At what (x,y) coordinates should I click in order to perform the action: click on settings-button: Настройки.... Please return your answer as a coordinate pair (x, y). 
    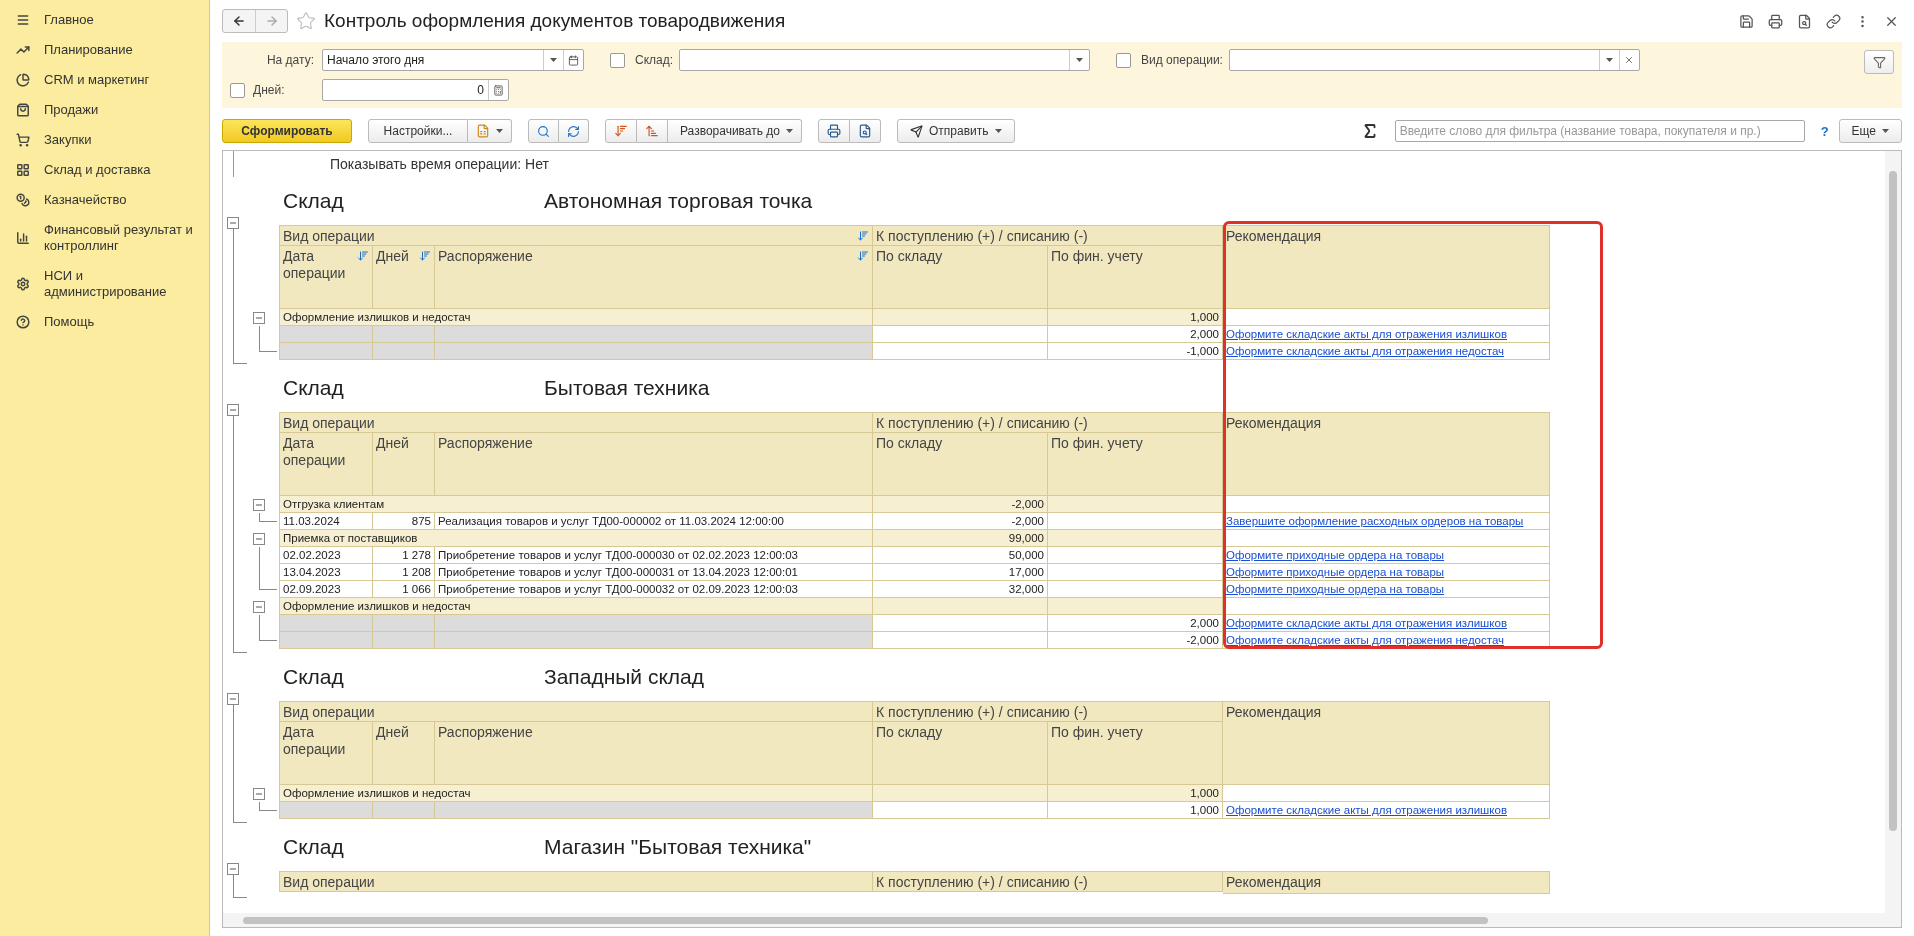
    Looking at the image, I should click on (418, 131).